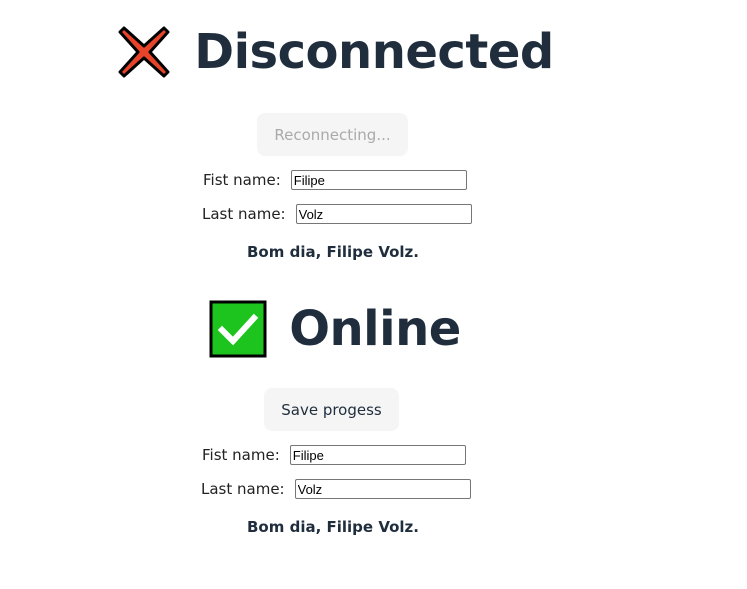 This screenshot has height=589, width=747. I want to click on check-mark-icon, so click(238, 329).